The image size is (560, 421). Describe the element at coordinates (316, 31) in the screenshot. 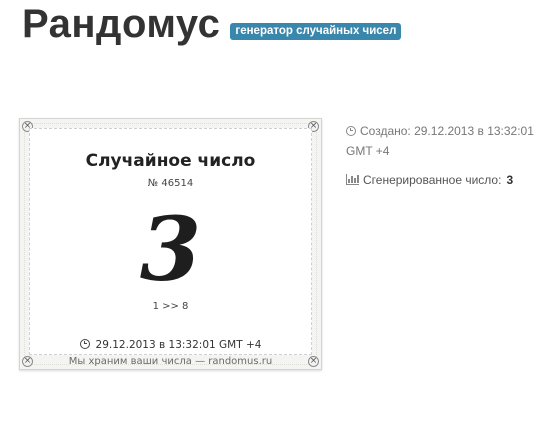

I see `site-tagline-badge: генератор случайных чисел` at that location.